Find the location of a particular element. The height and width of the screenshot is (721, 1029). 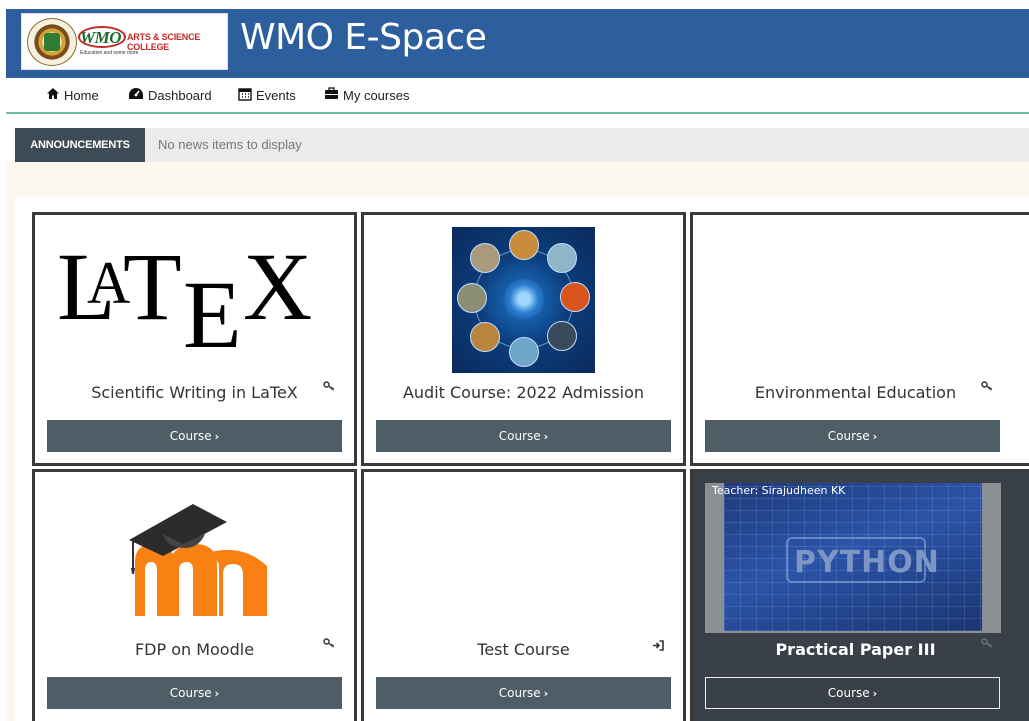

python-banner: PYTHON is located at coordinates (853, 557).